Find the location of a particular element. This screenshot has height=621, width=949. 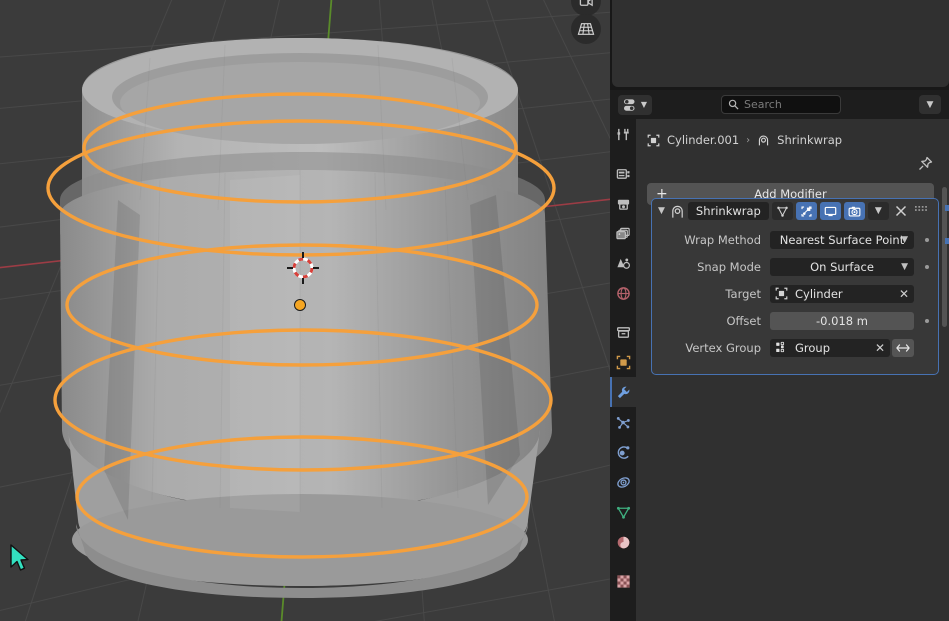

tab-texture is located at coordinates (623, 581).